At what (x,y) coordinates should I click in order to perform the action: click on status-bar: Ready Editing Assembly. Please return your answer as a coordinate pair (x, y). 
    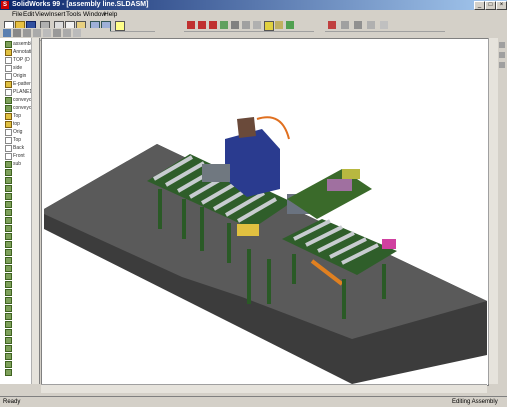
    Looking at the image, I should click on (253, 401).